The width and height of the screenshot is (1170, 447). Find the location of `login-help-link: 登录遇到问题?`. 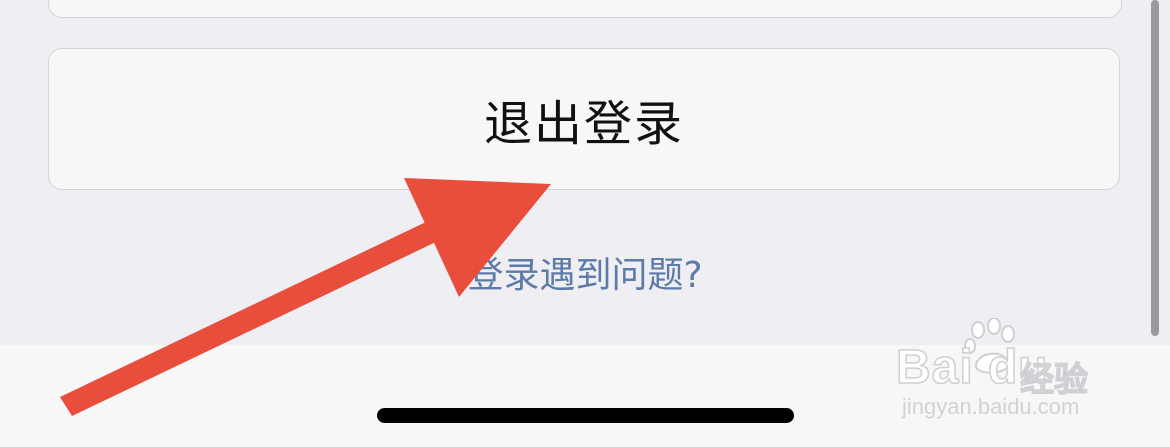

login-help-link: 登录遇到问题? is located at coordinates (585, 272).